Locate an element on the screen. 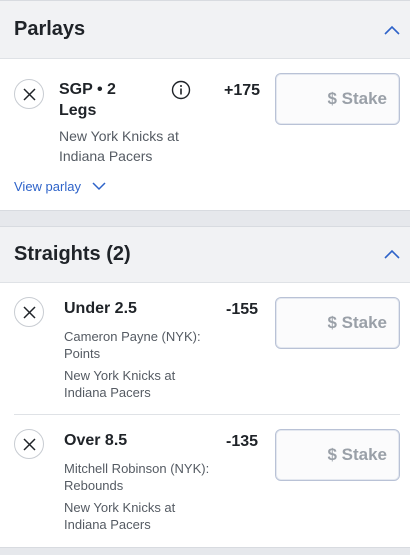  info-icon is located at coordinates (181, 90).